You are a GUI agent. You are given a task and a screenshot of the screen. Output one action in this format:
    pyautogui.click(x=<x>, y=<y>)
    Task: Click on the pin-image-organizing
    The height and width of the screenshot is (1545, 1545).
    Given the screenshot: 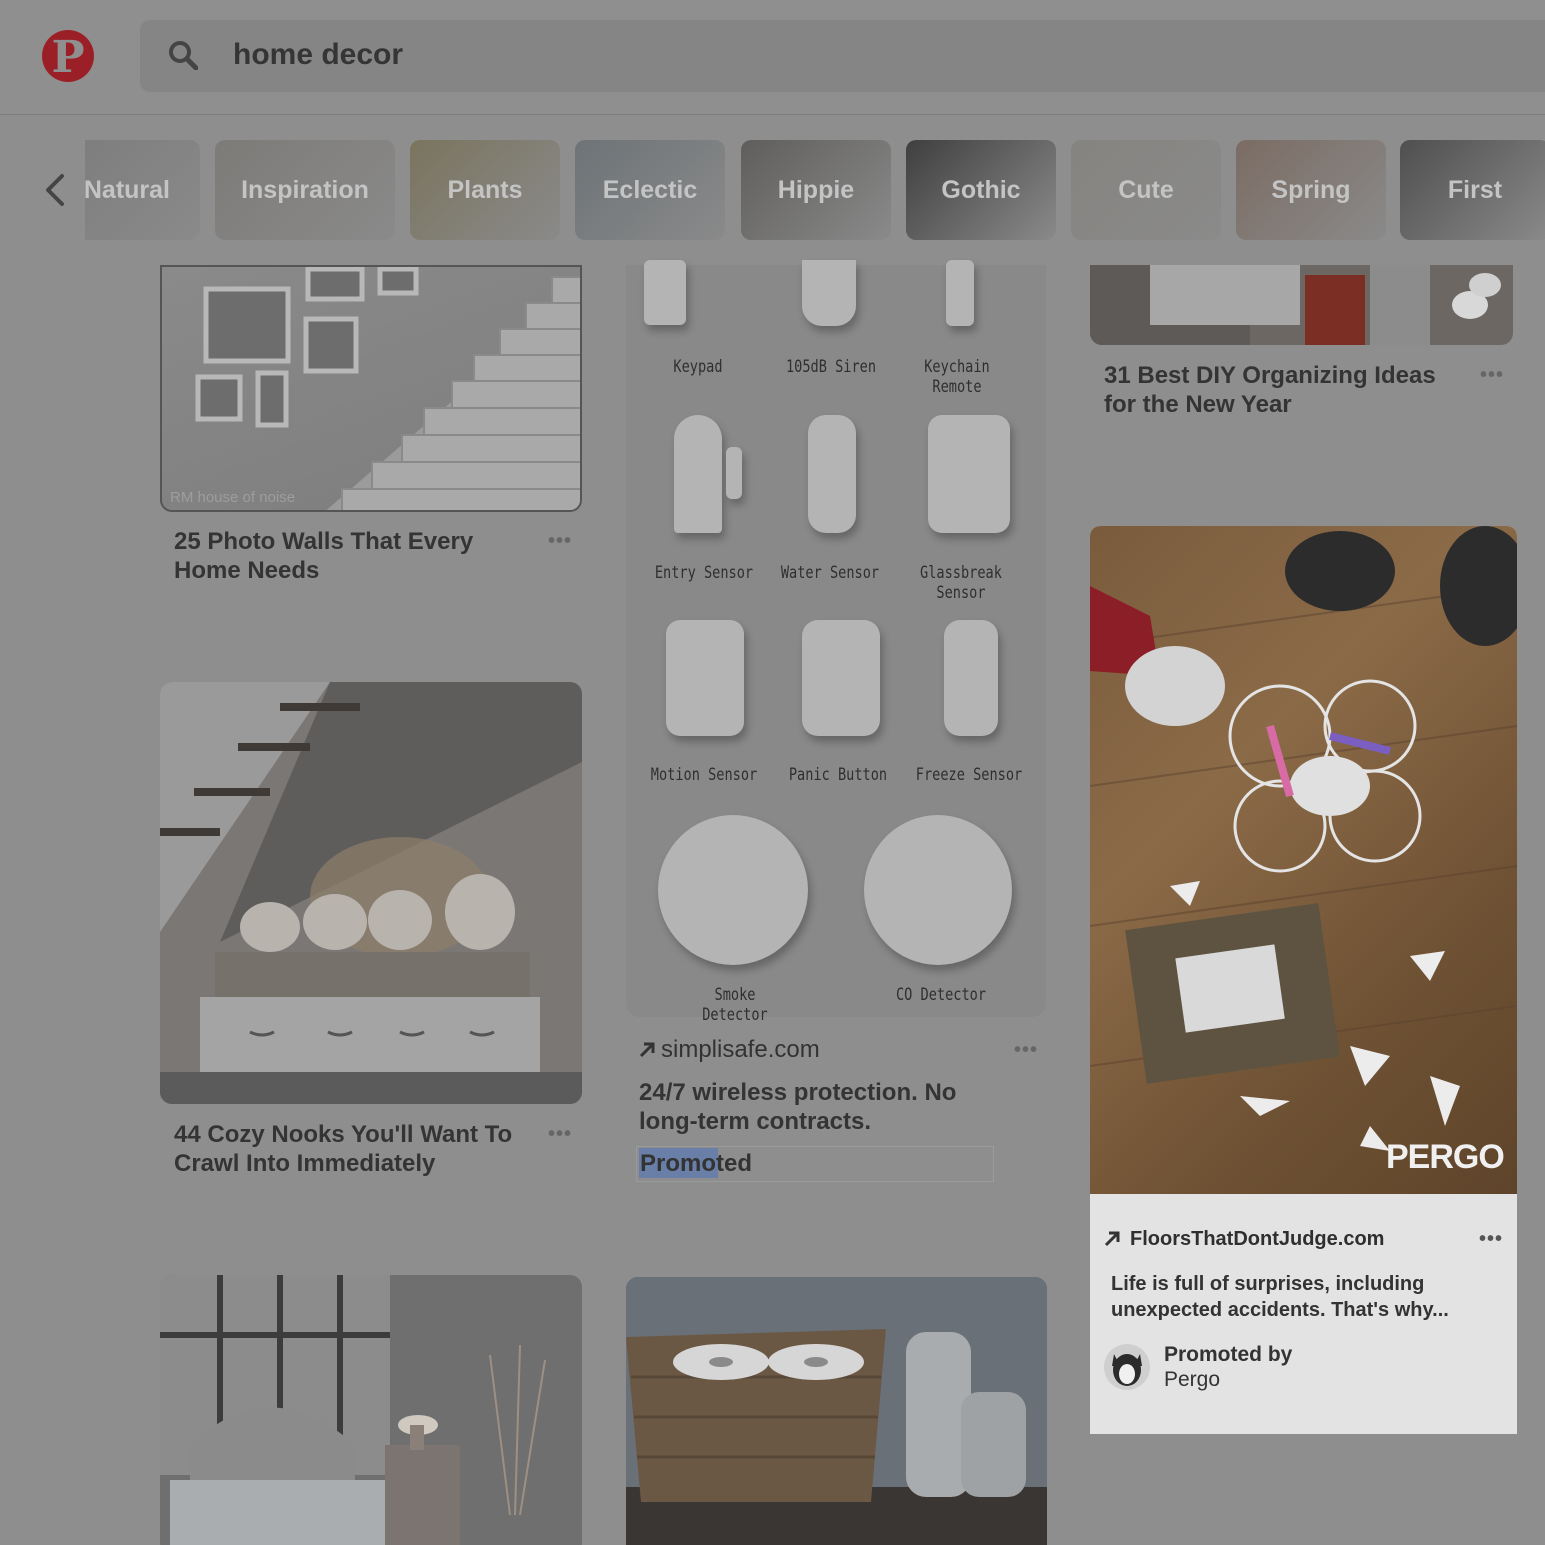 What is the action you would take?
    pyautogui.click(x=1301, y=305)
    